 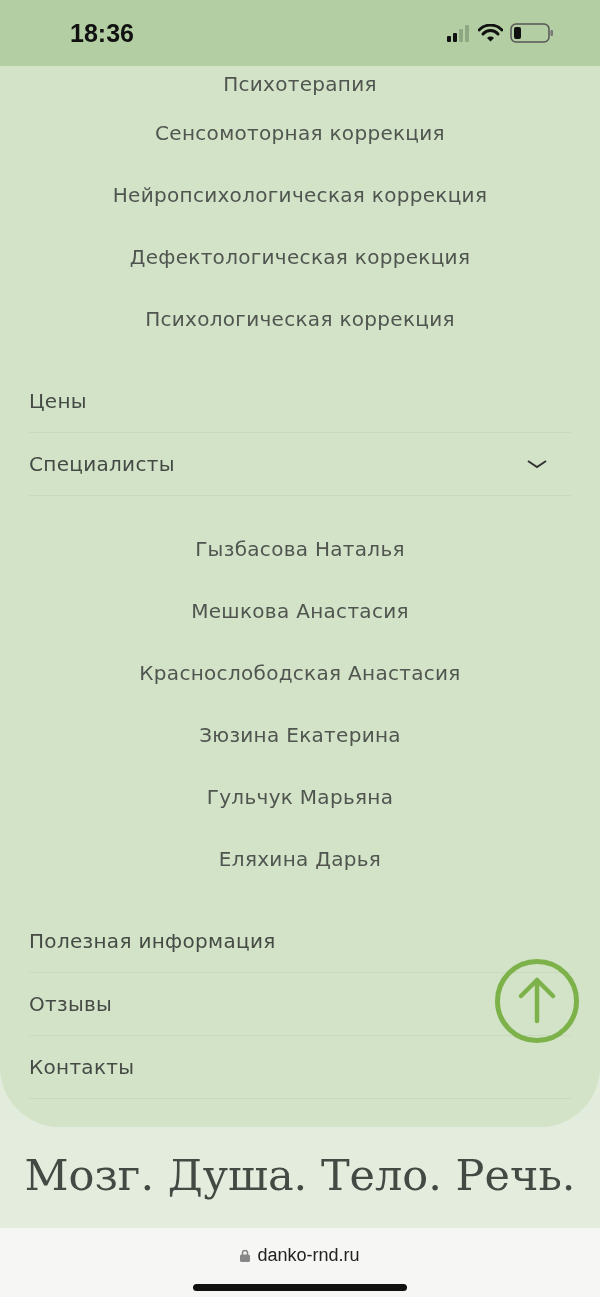 I want to click on battery-icon, so click(x=532, y=33).